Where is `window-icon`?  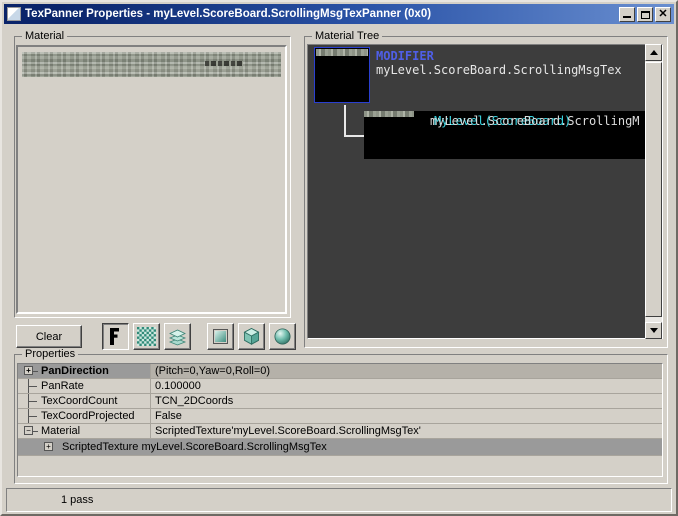 window-icon is located at coordinates (14, 14).